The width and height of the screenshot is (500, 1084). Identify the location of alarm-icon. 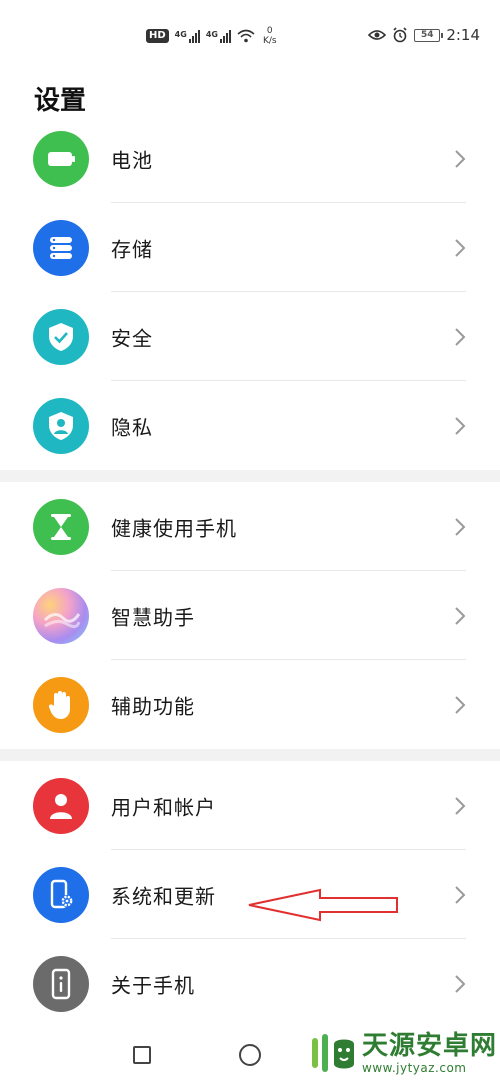
(400, 35).